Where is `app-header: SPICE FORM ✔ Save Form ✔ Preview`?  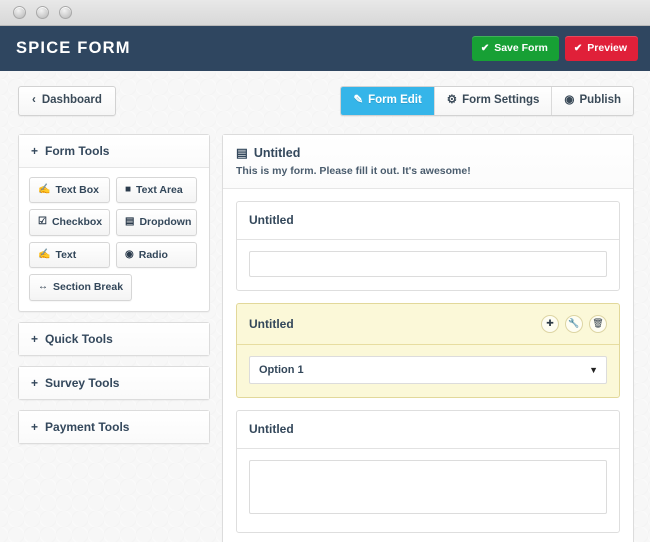 app-header: SPICE FORM ✔ Save Form ✔ Preview is located at coordinates (325, 48).